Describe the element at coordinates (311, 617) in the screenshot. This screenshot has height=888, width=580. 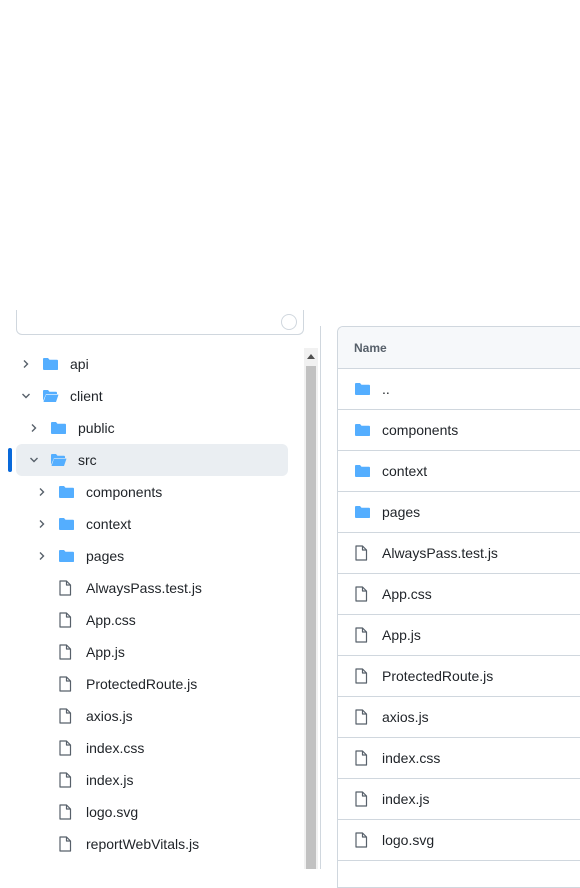
I see `scrollbar-thumb` at that location.